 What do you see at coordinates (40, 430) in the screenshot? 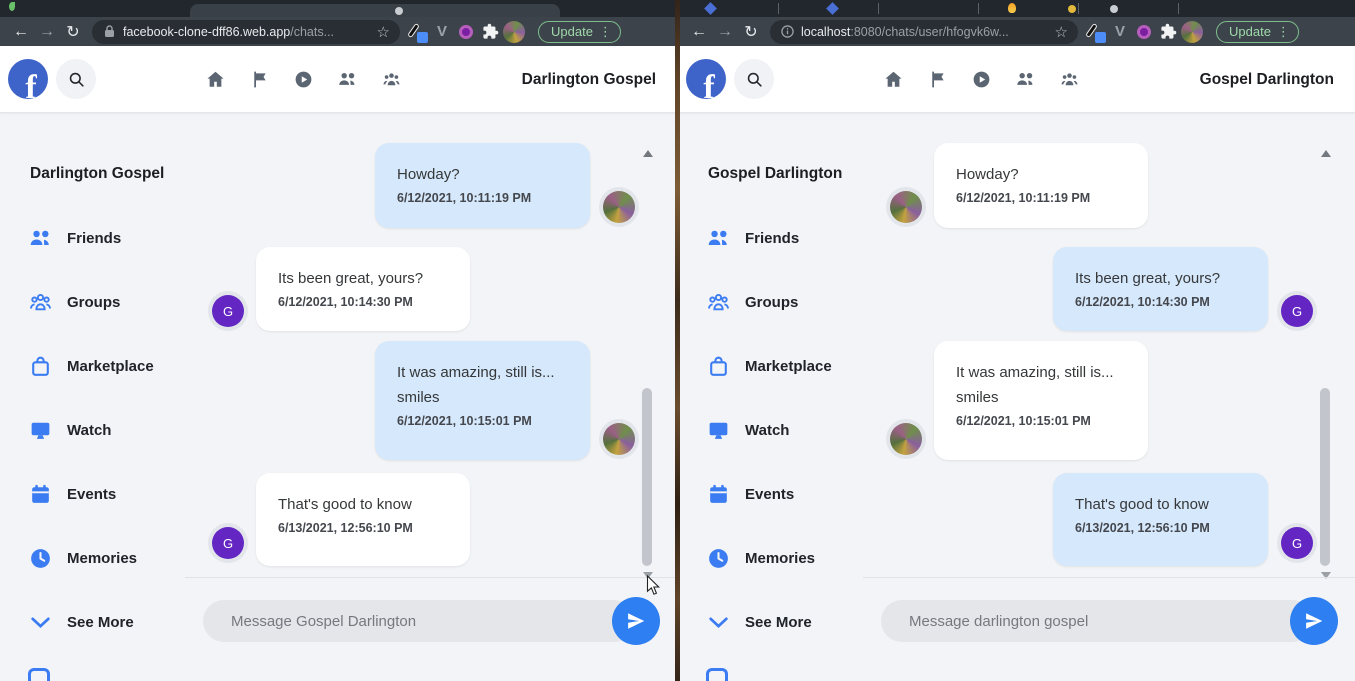
I see `watch-icon` at bounding box center [40, 430].